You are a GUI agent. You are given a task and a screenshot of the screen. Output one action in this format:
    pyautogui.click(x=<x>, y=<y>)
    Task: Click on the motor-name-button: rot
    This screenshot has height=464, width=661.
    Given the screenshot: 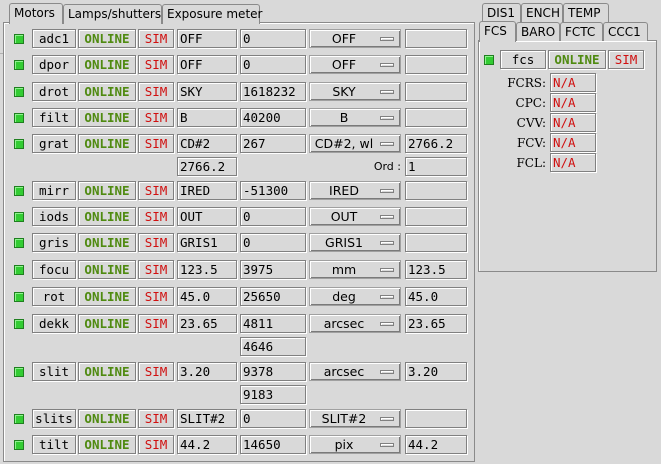 What is the action you would take?
    pyautogui.click(x=54, y=296)
    